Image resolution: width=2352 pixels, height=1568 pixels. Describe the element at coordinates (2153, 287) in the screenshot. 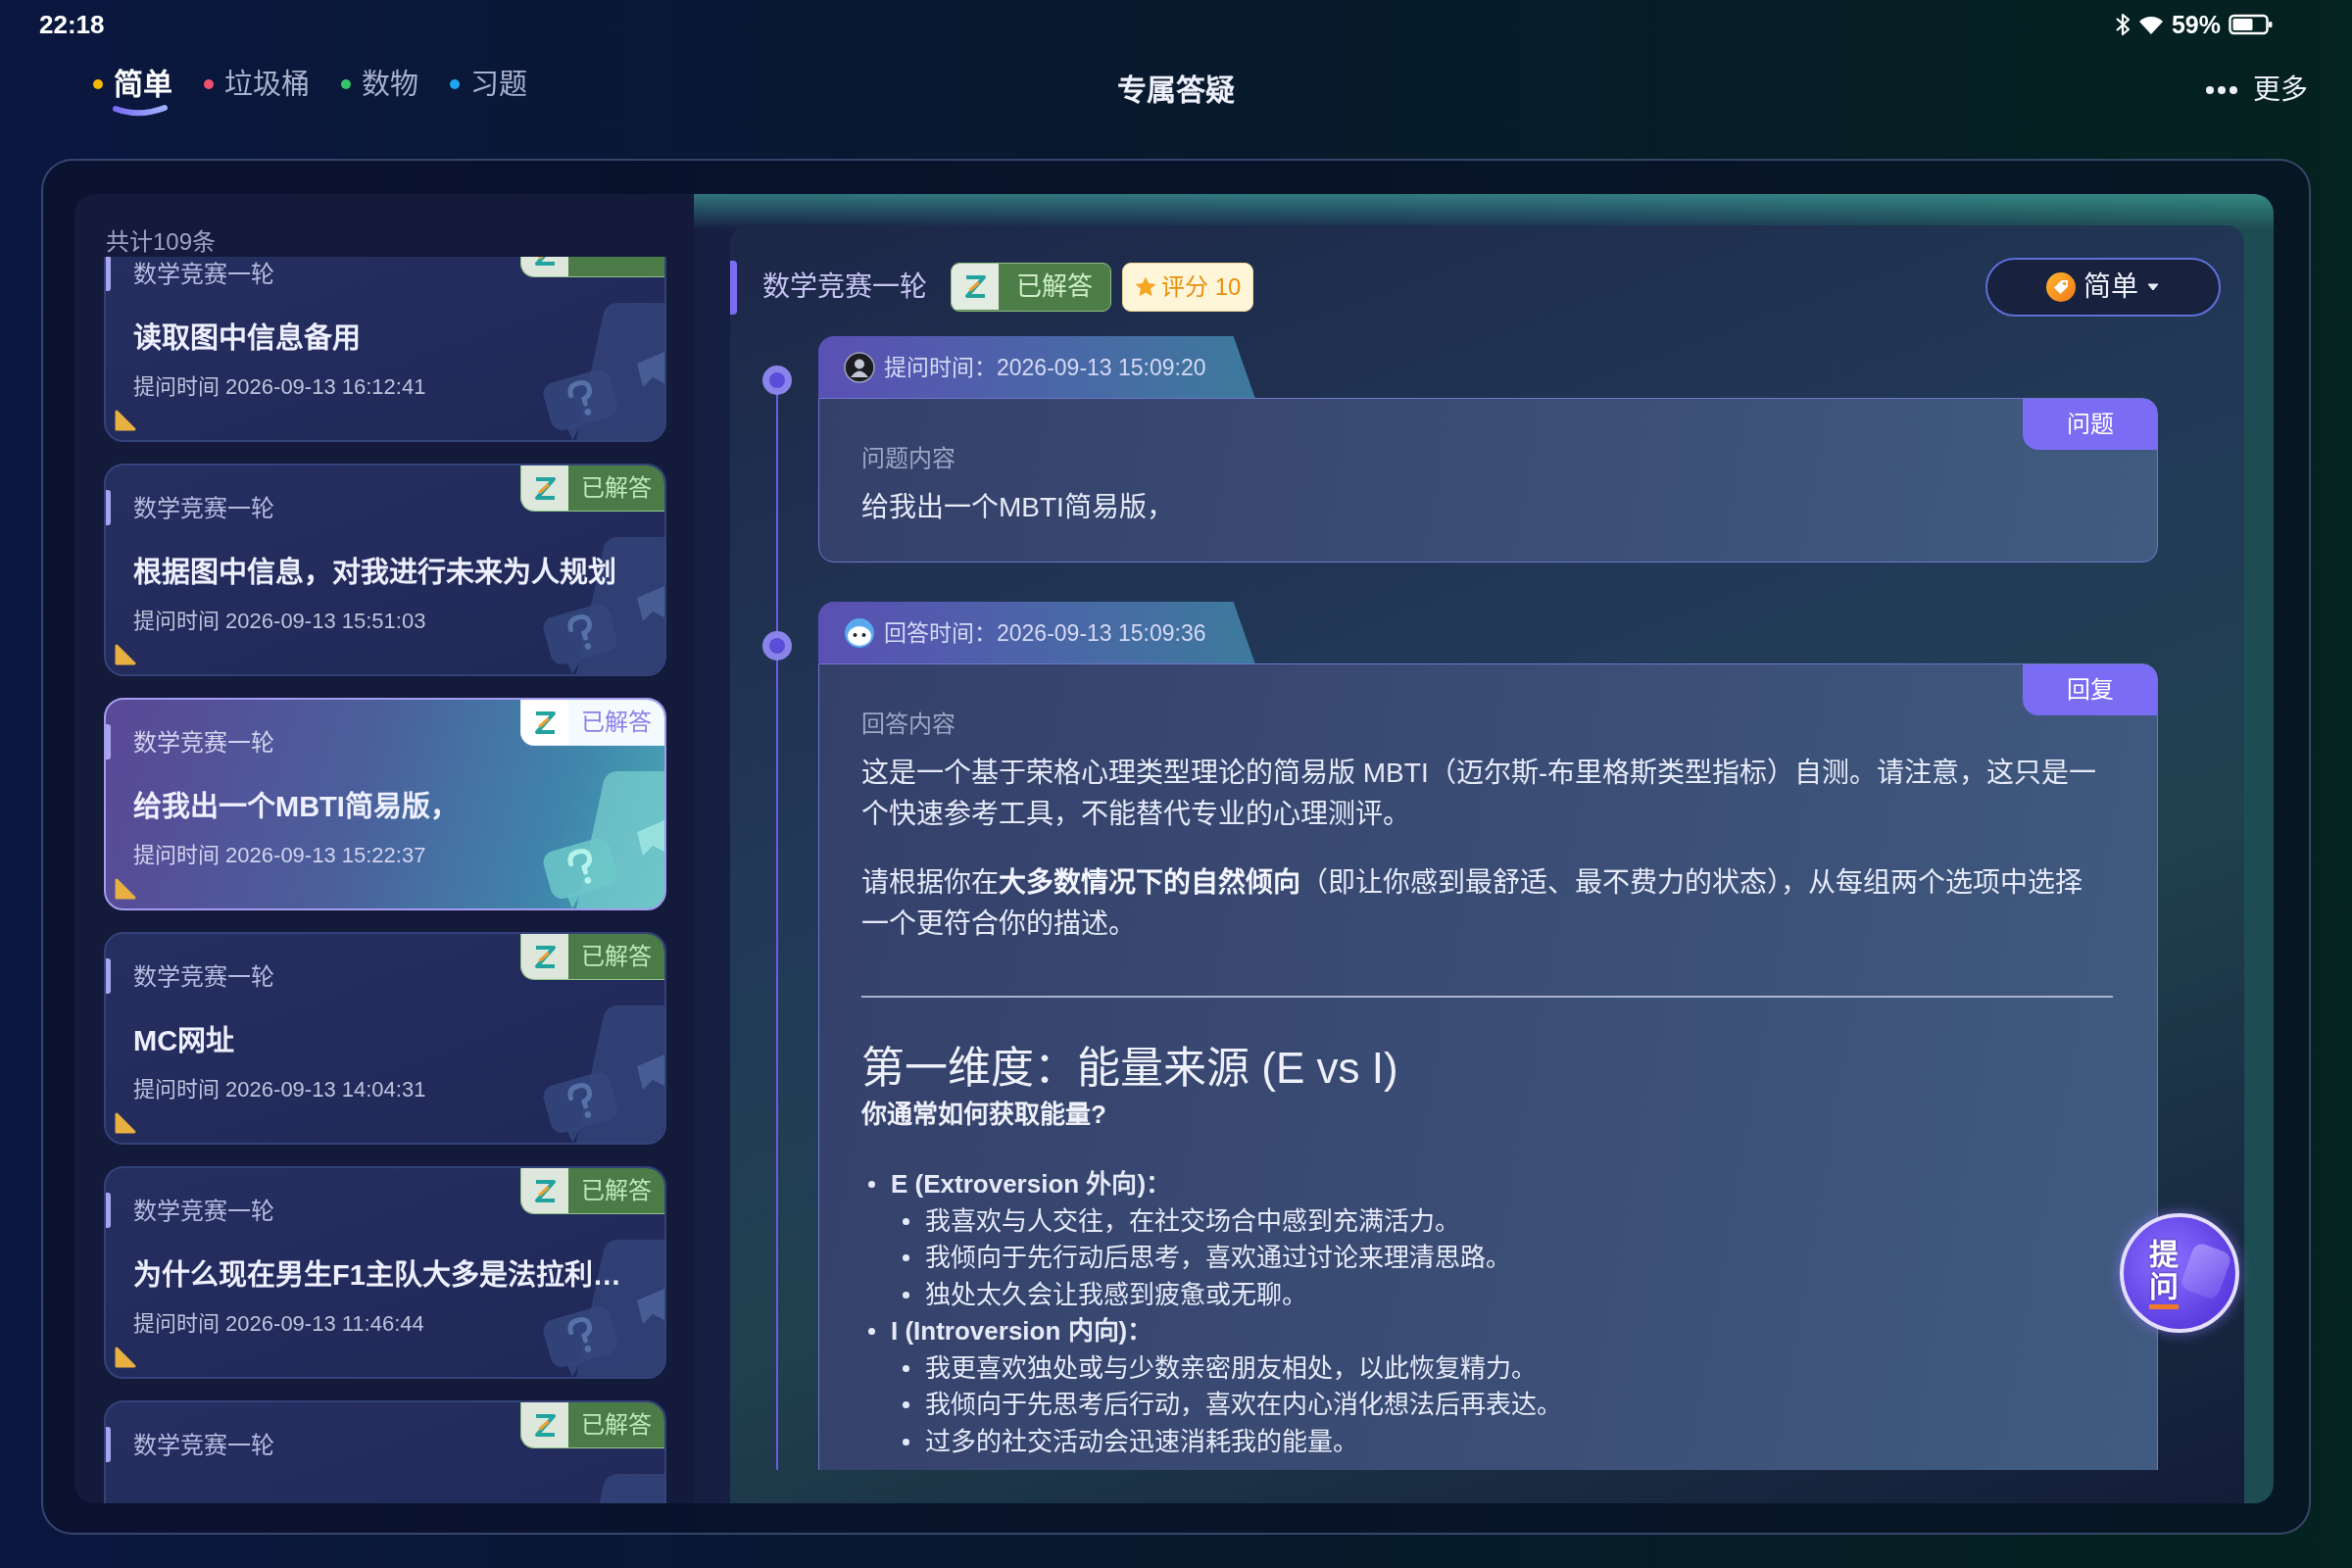

I see `caret-icon` at that location.